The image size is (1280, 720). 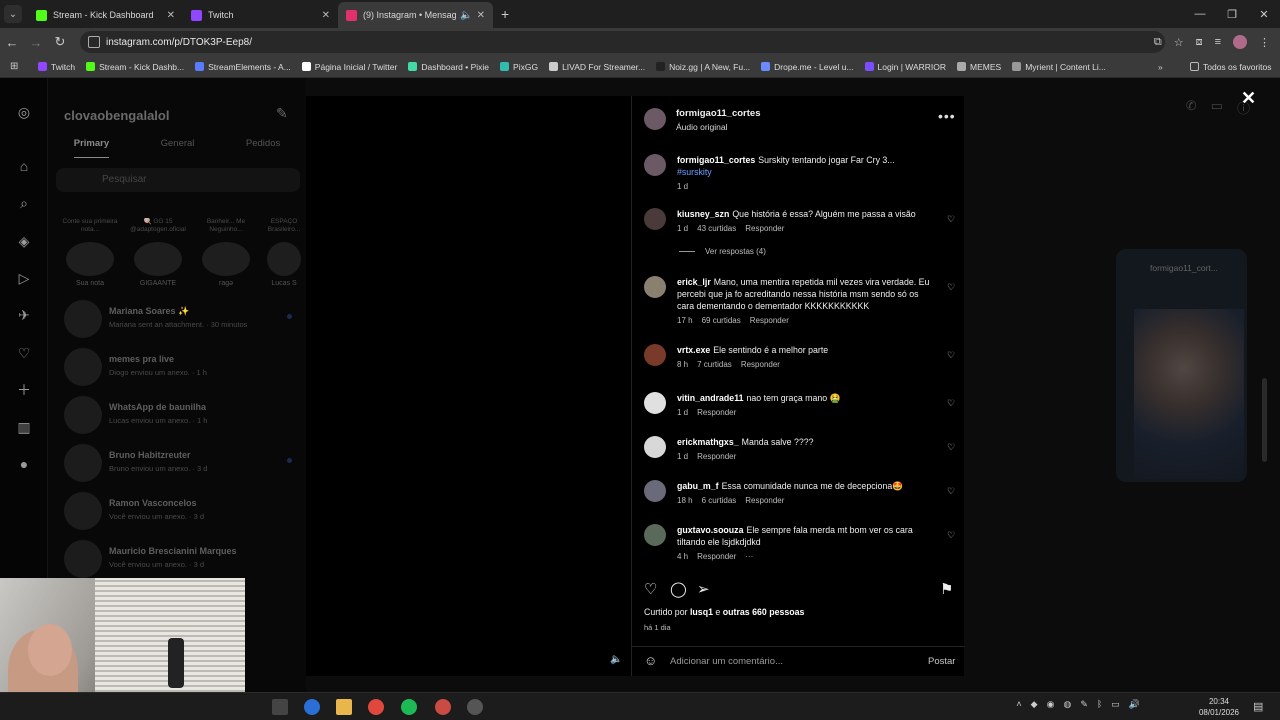 I want to click on address-bar: instagram.com/p/DTOK3P-Eep8/, so click(x=622, y=42).